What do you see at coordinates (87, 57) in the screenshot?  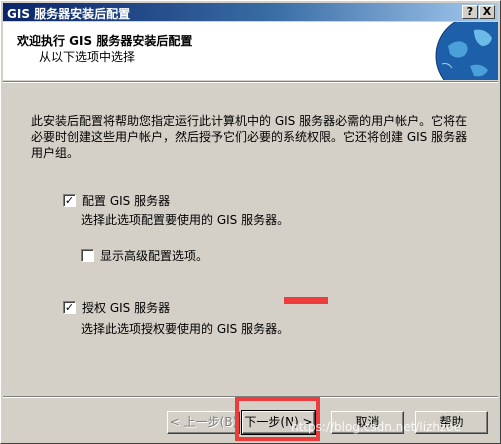 I see `header-subtitle: 从以下选项中选择` at bounding box center [87, 57].